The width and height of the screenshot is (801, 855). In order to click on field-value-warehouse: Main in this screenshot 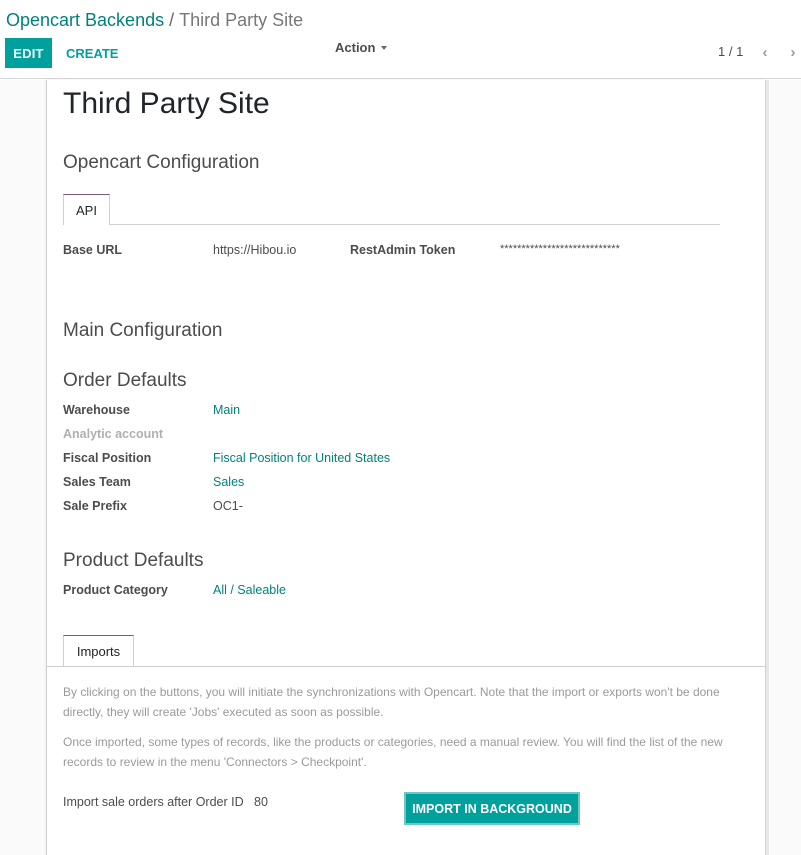, I will do `click(226, 410)`.